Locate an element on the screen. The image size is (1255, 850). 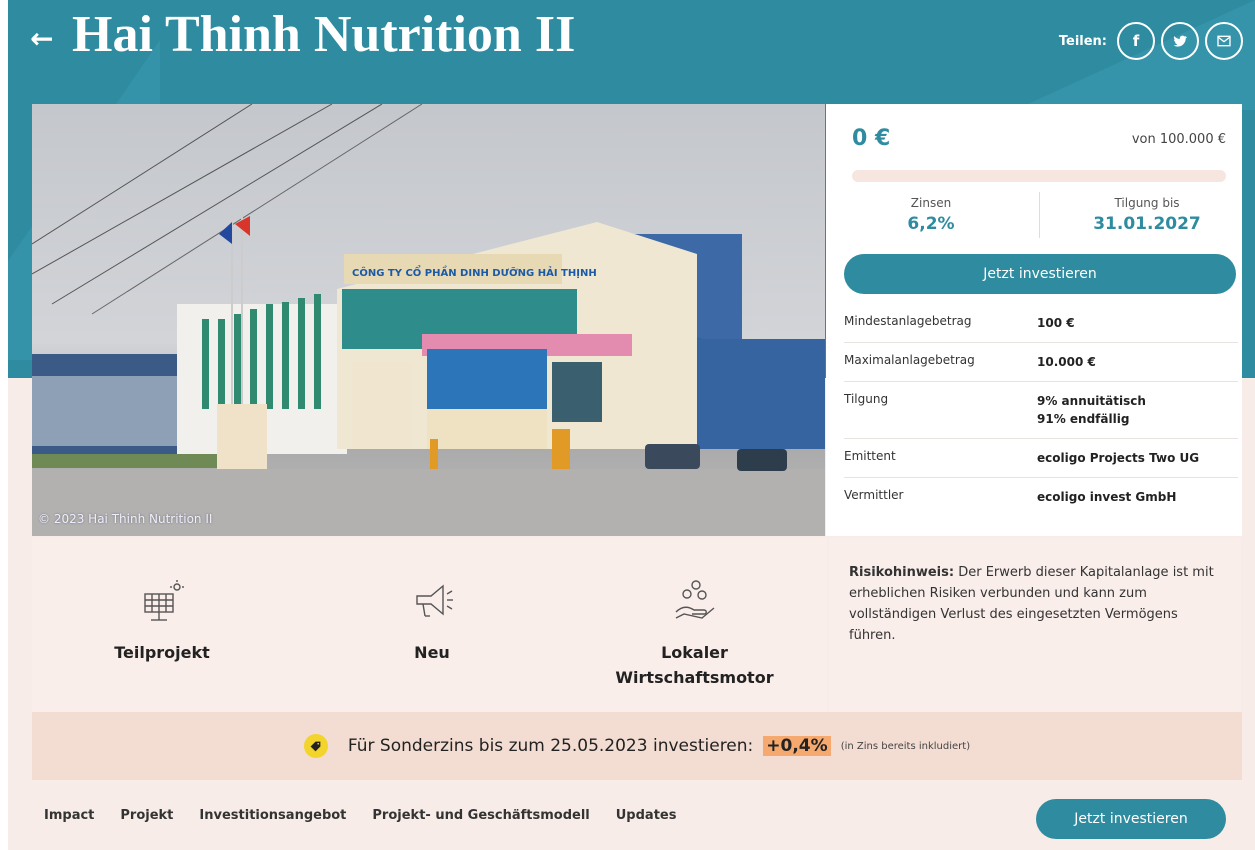
nav-item-investitionsangebot: Investitionsangebot is located at coordinates (272, 815).